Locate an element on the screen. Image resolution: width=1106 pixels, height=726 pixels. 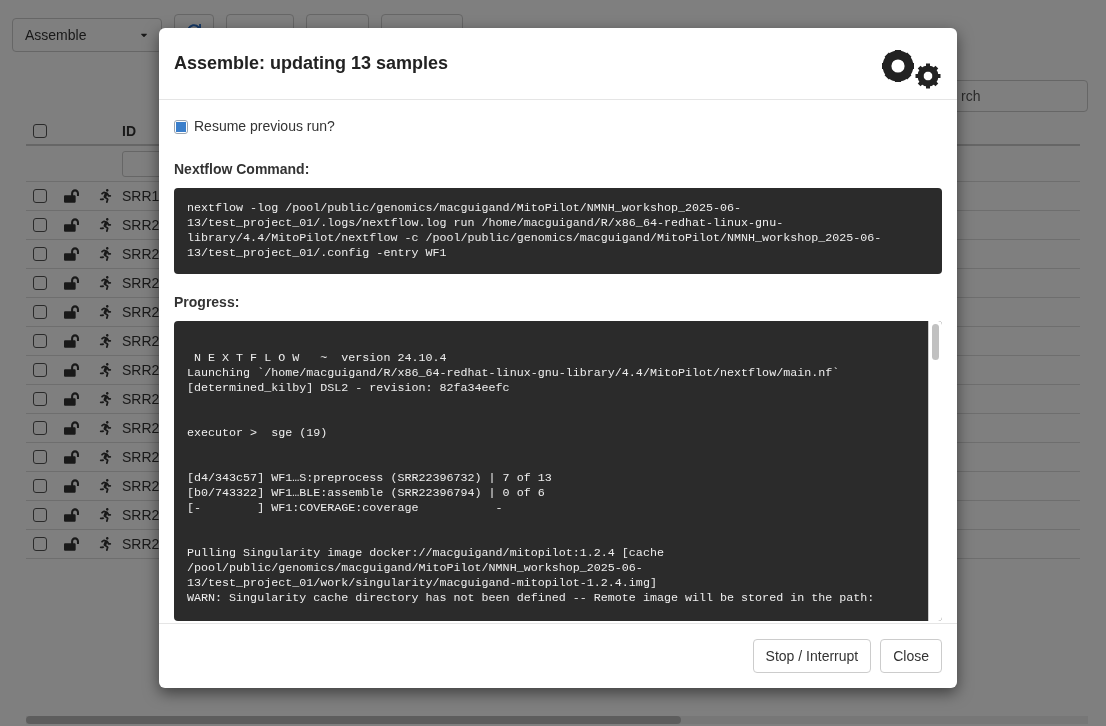
resume-checkbox is located at coordinates (181, 126).